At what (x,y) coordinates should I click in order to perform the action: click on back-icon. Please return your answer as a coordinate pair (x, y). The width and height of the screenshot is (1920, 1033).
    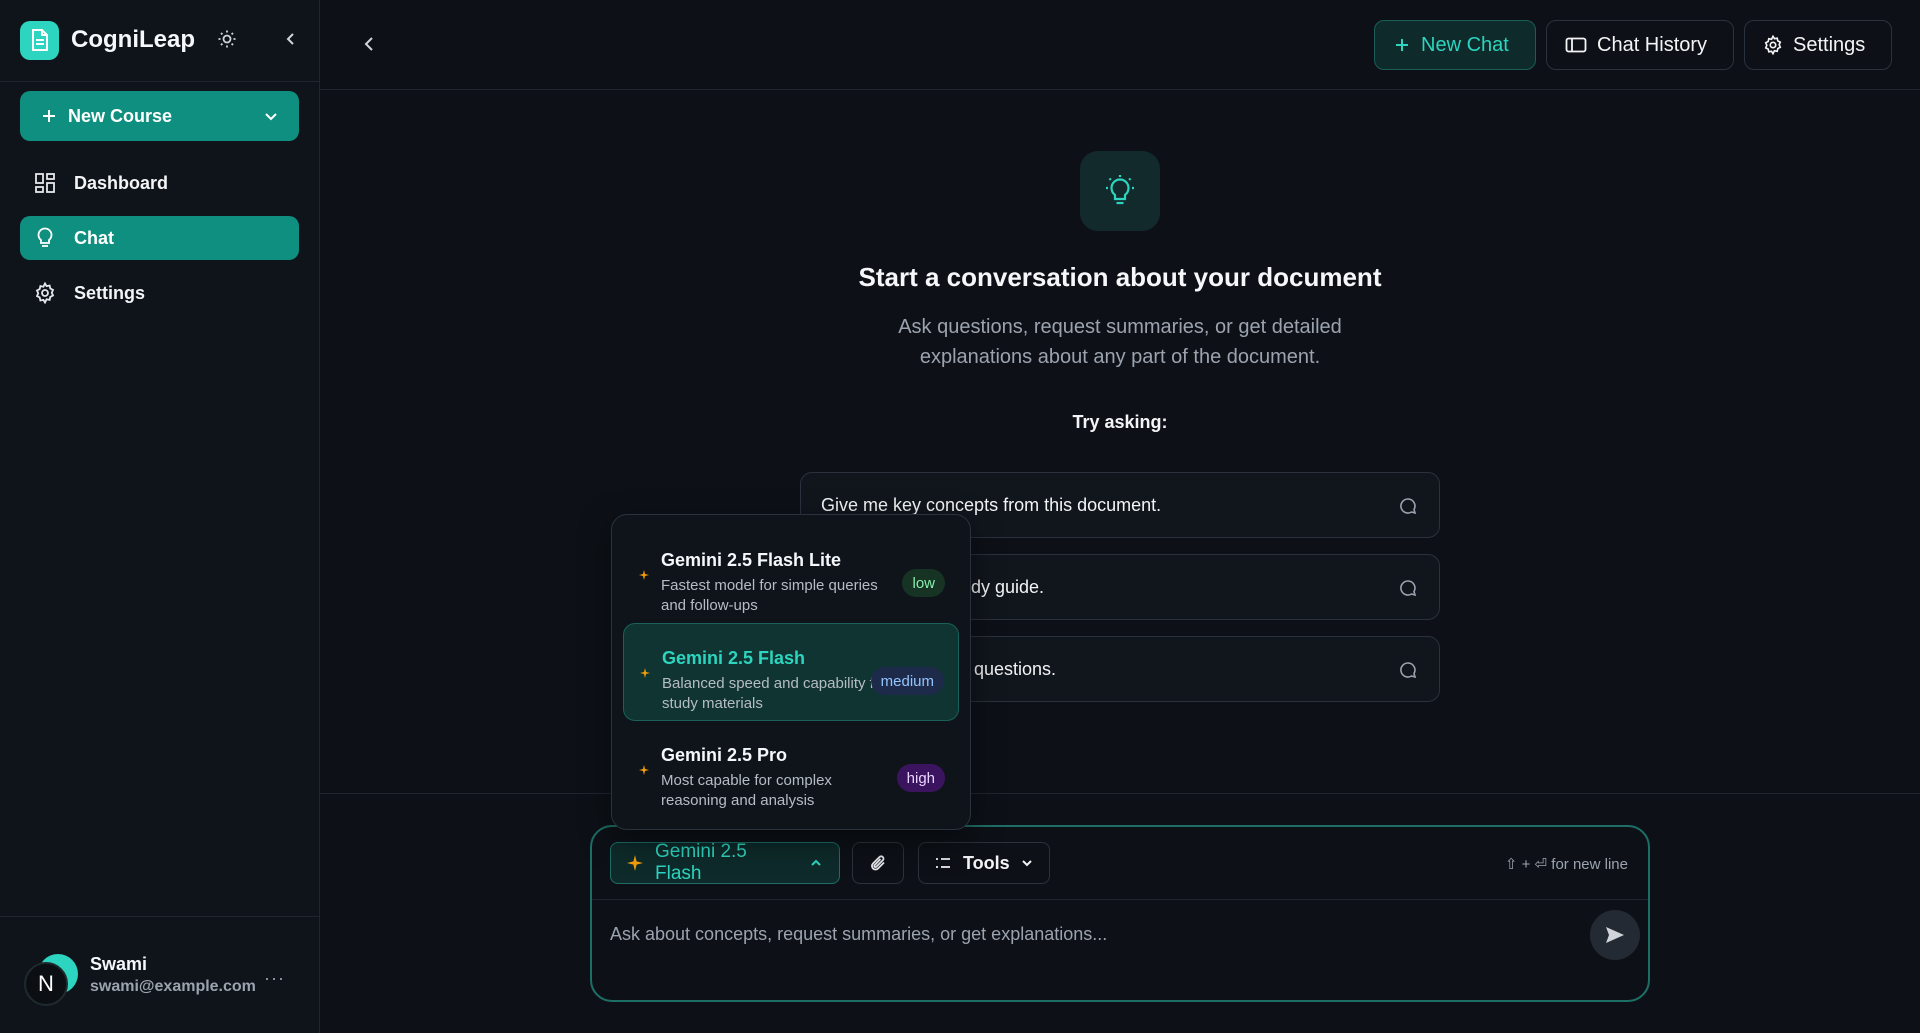
    Looking at the image, I should click on (370, 44).